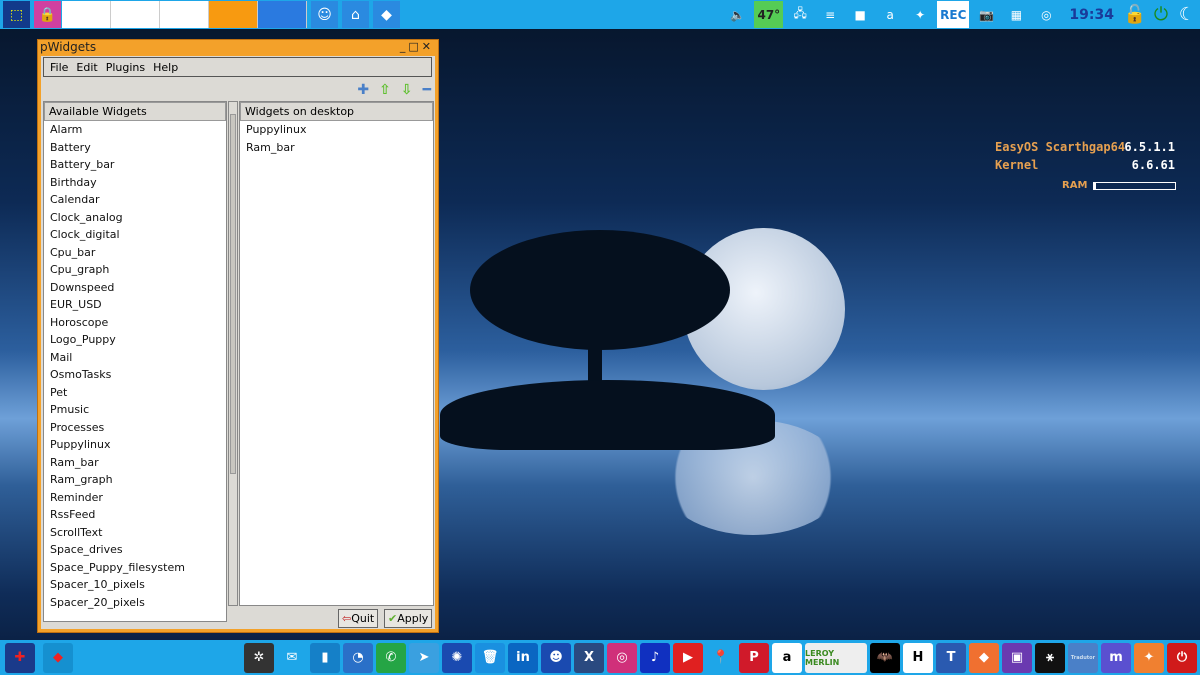  I want to click on available-scrollbar, so click(233, 353).